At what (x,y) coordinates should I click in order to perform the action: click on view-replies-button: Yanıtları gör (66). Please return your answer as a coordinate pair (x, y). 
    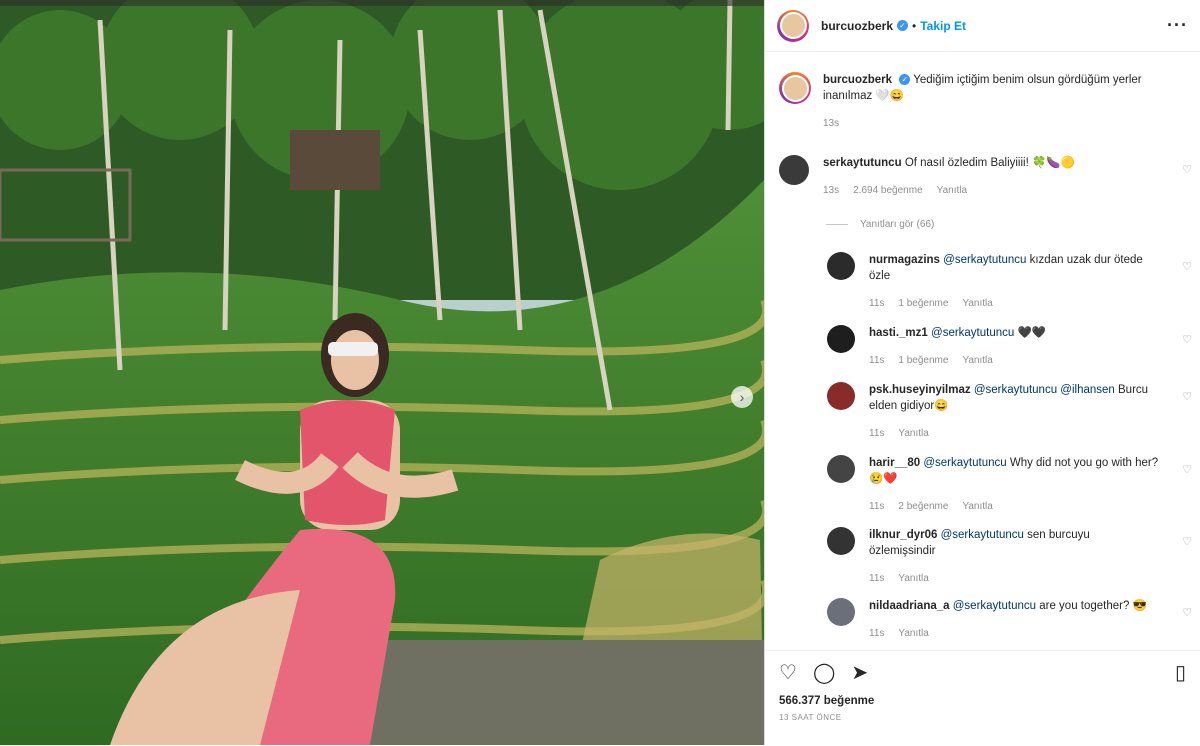
    Looking at the image, I should click on (880, 224).